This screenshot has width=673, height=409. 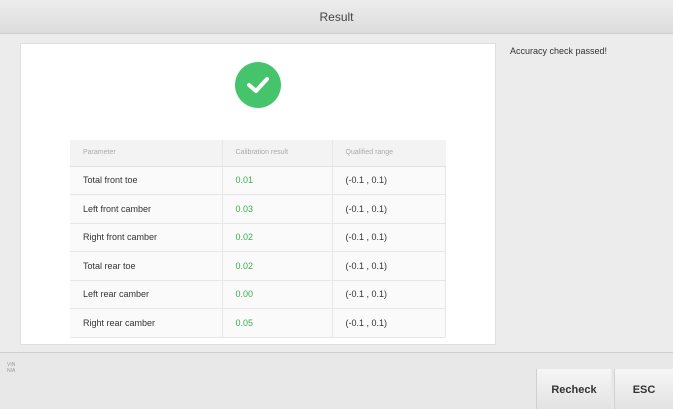 I want to click on check-circle-icon, so click(x=258, y=85).